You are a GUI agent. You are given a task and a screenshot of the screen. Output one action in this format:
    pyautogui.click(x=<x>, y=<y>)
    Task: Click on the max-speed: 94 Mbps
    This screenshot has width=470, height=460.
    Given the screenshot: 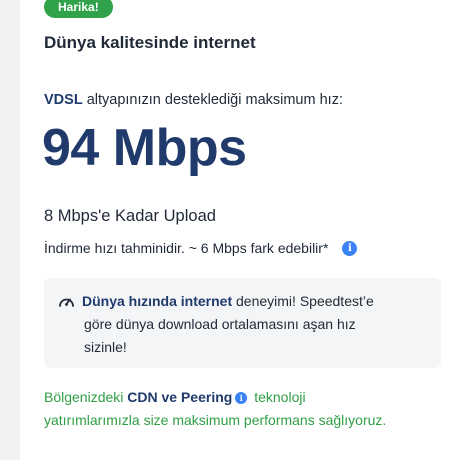 What is the action you would take?
    pyautogui.click(x=144, y=148)
    